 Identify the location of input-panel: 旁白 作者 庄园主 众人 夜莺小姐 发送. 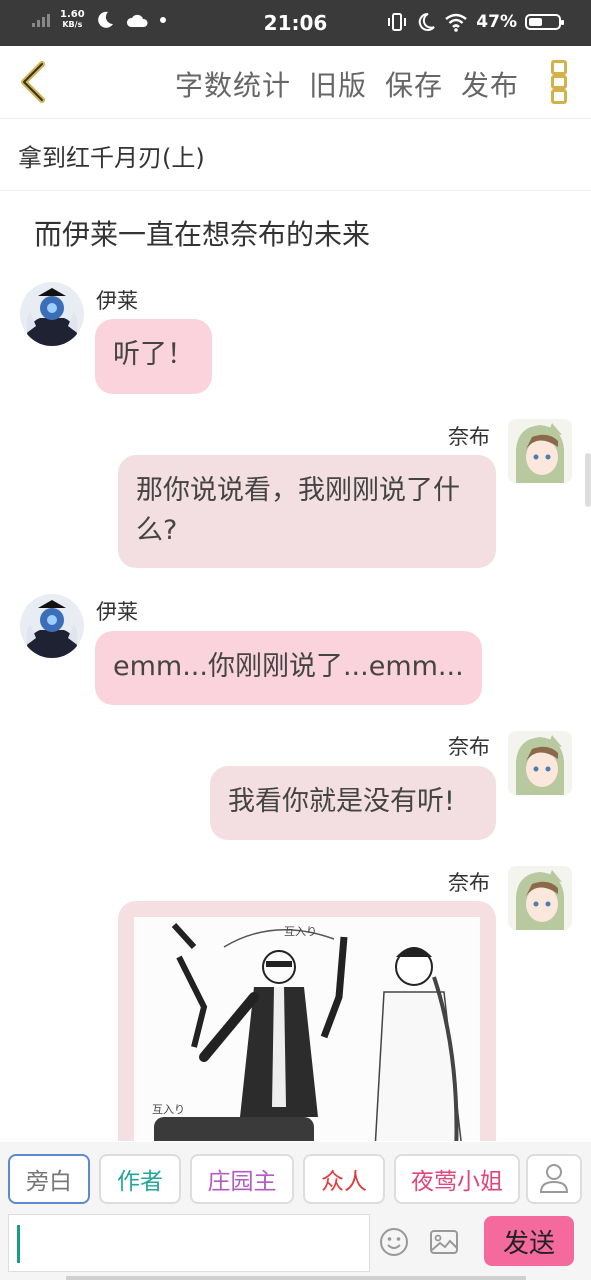
(295, 1211).